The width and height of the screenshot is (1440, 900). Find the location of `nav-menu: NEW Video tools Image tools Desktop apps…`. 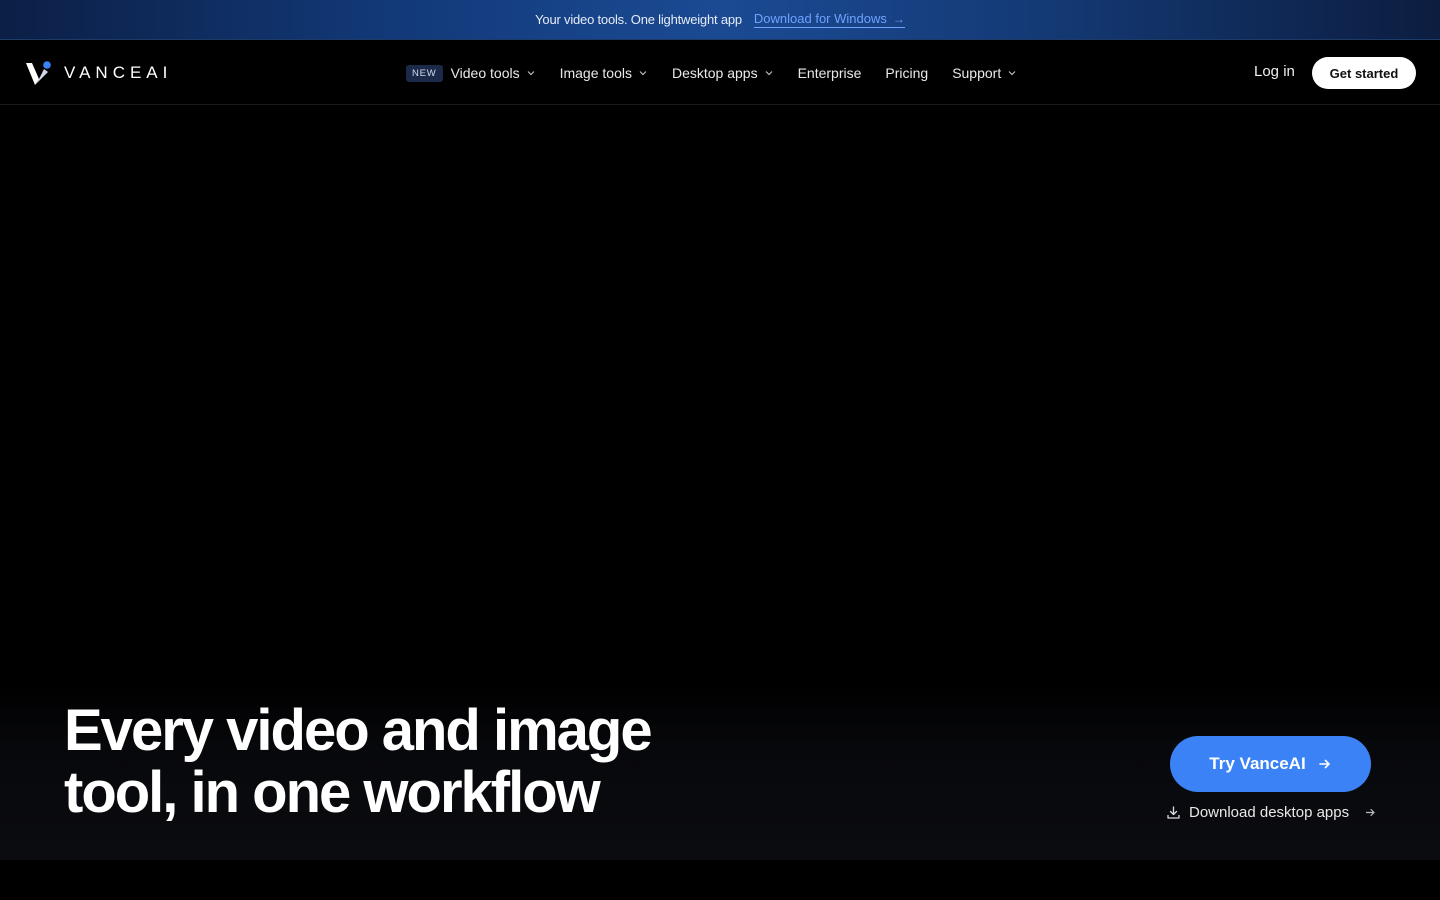

nav-menu: NEW Video tools Image tools Desktop apps… is located at coordinates (711, 73).